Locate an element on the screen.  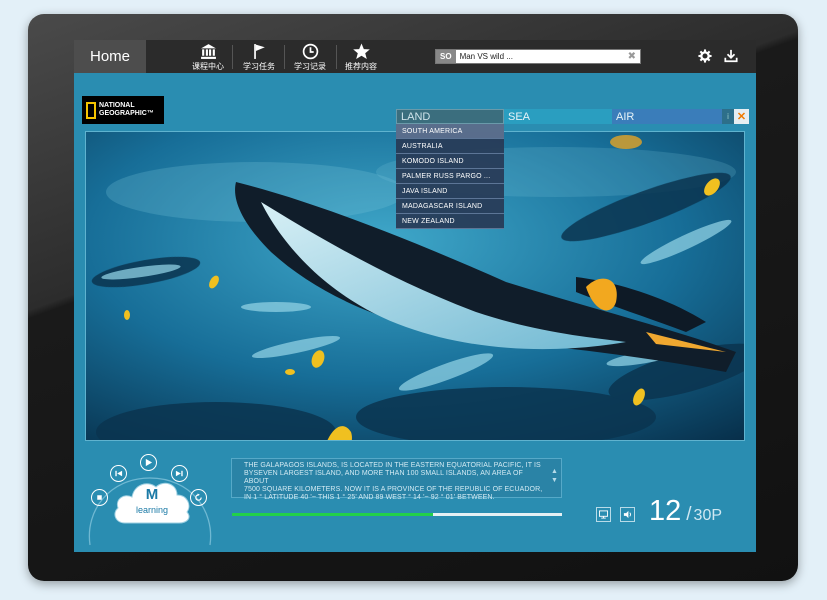
info-icon: i is located at coordinates (728, 116).